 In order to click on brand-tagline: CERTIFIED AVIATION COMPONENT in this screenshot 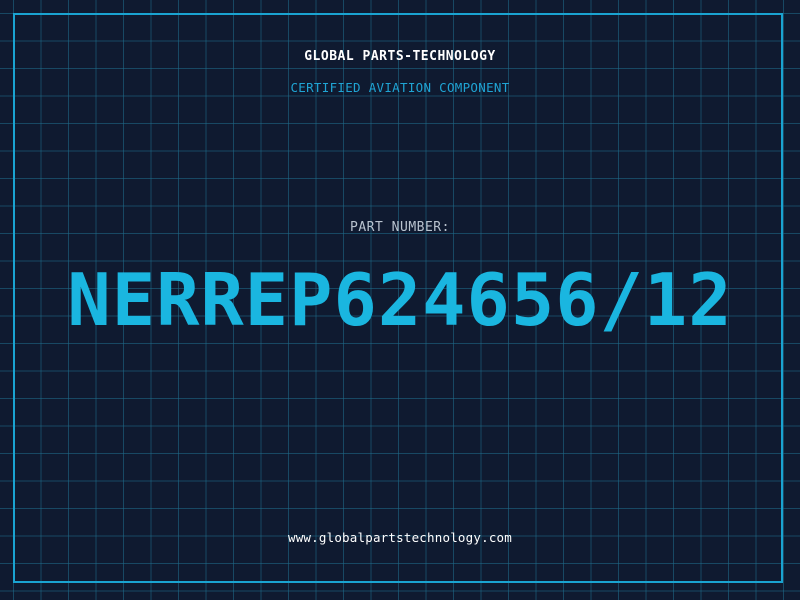, I will do `click(400, 87)`.